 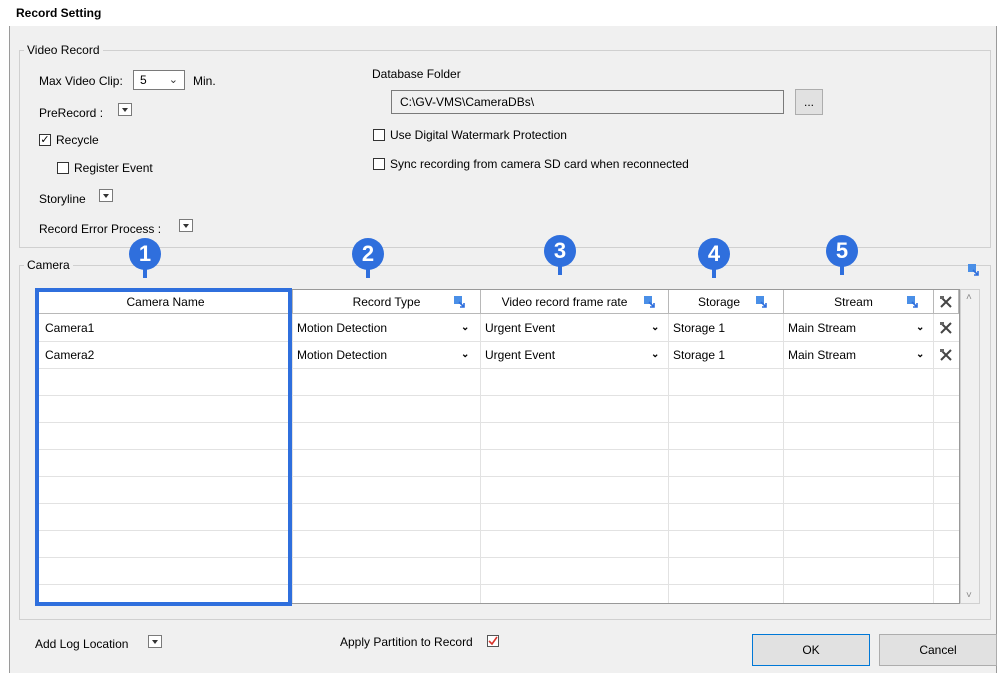 What do you see at coordinates (970, 446) in the screenshot?
I see `table-scrollbar: ˄ ˅` at bounding box center [970, 446].